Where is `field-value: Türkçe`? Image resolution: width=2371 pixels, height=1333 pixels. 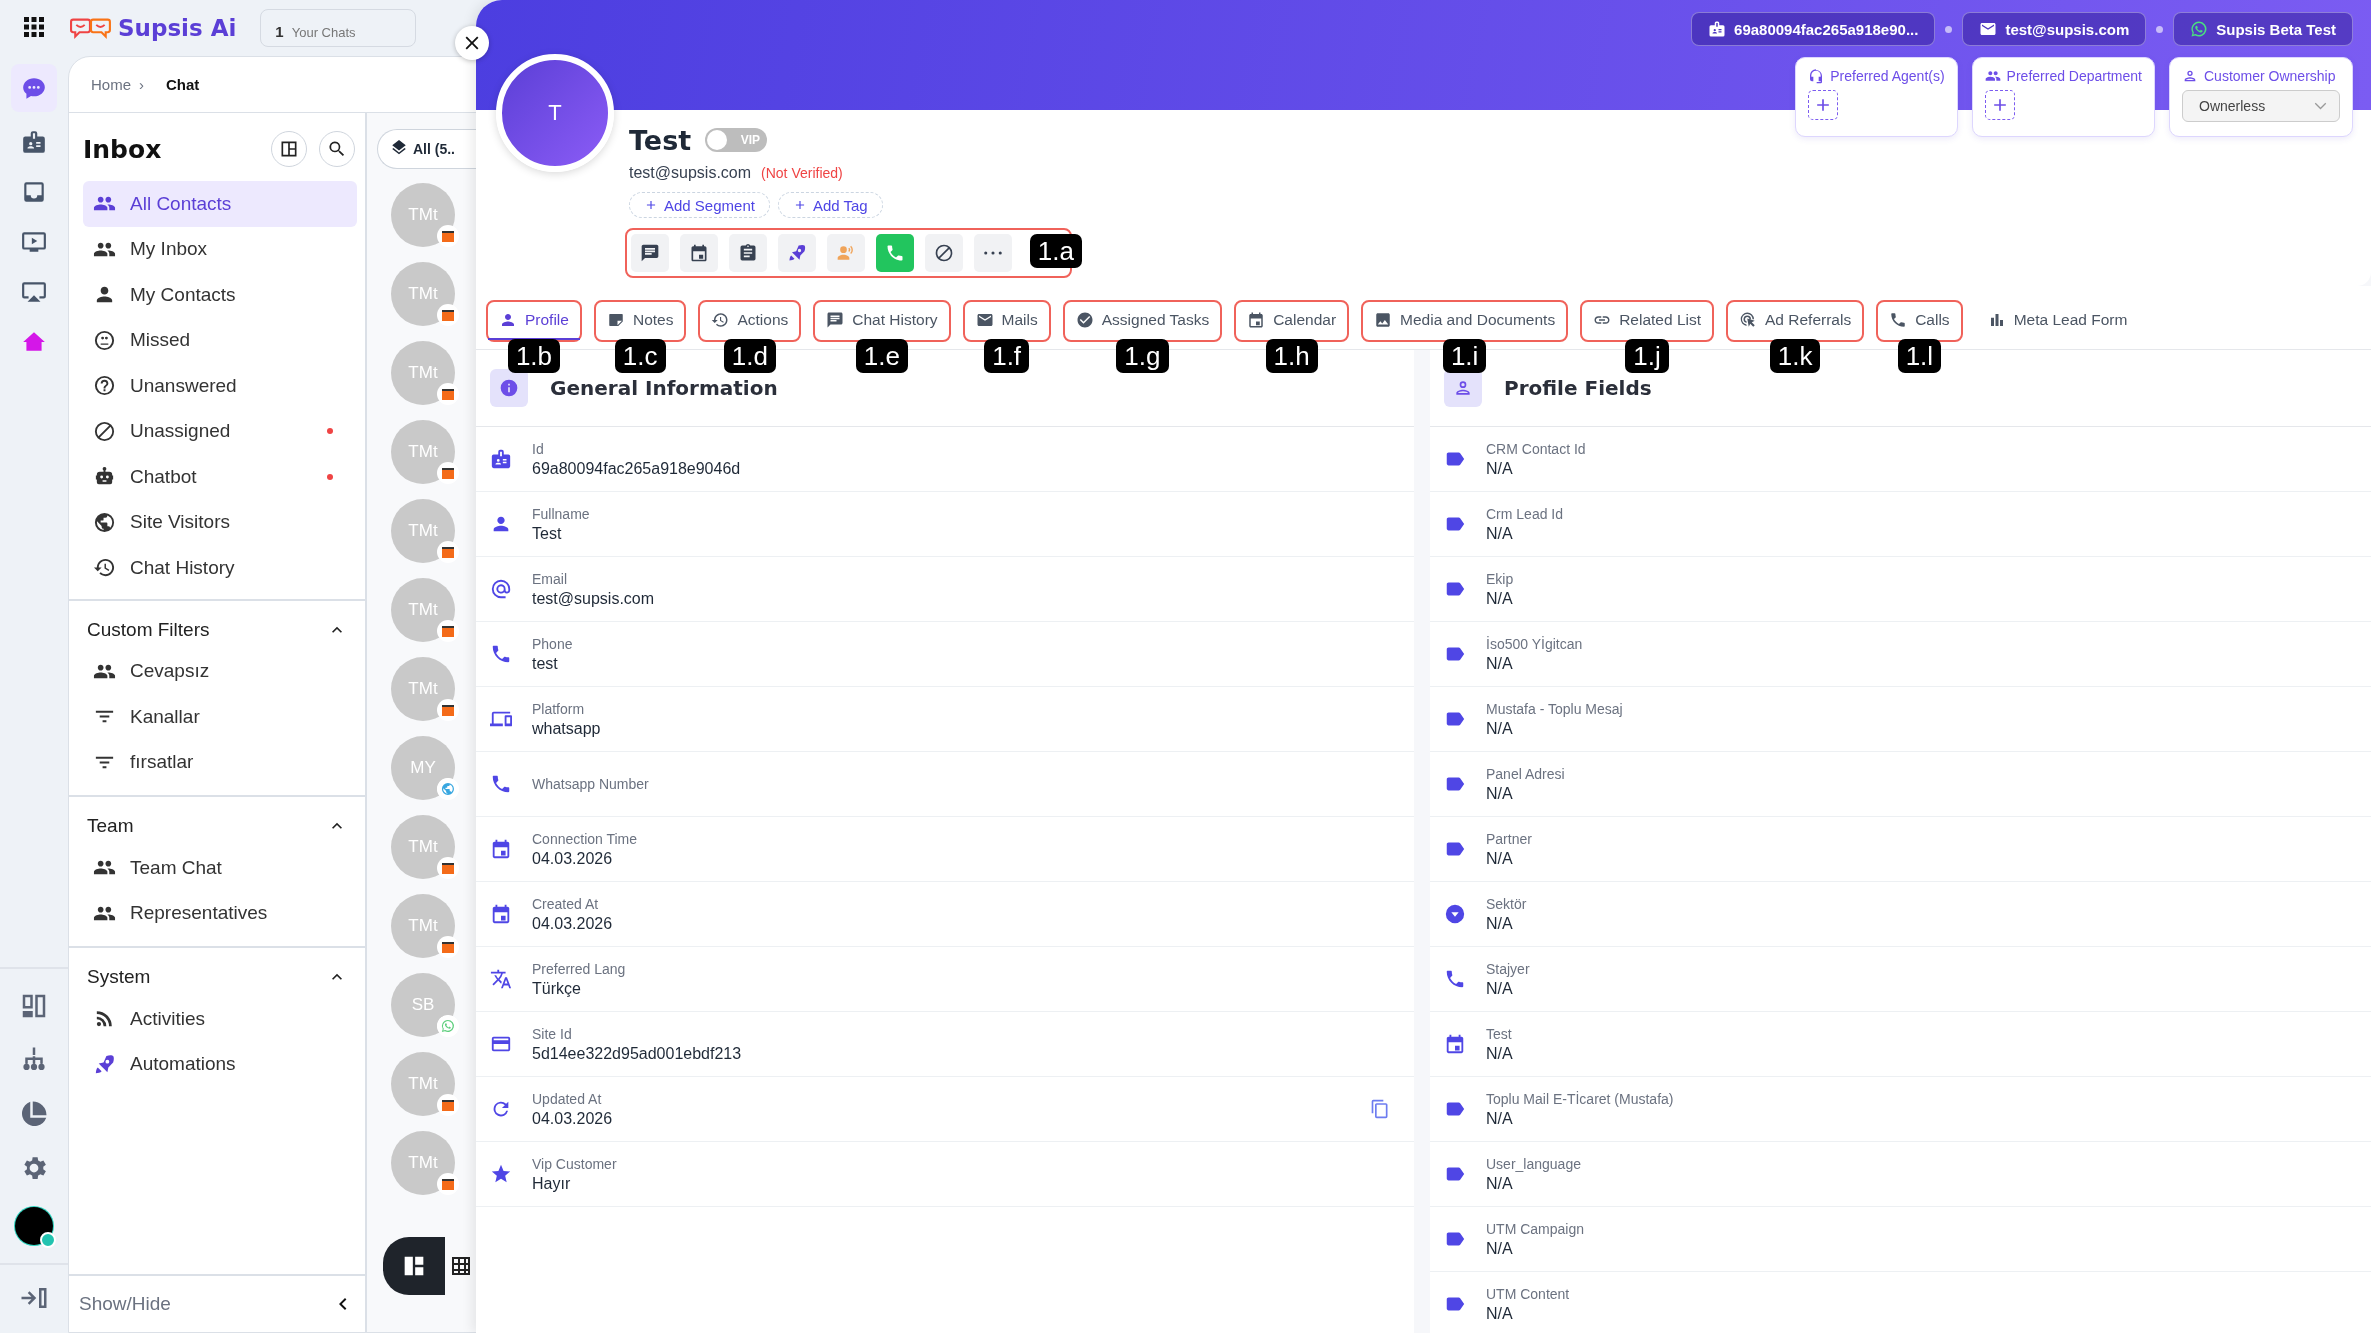 field-value: Türkçe is located at coordinates (557, 988).